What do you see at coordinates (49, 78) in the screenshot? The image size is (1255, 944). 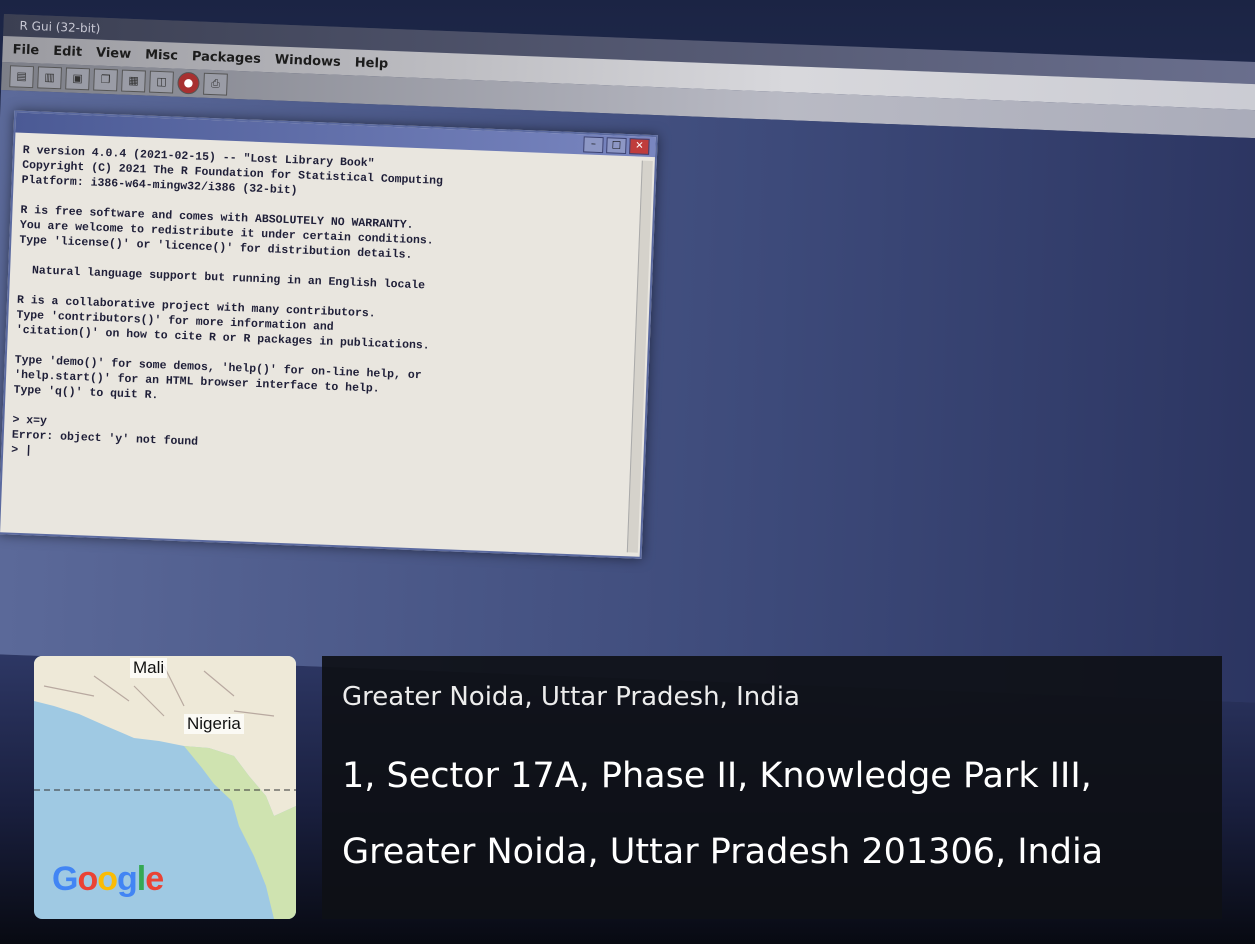 I see `load-workspace-icon: ▥` at bounding box center [49, 78].